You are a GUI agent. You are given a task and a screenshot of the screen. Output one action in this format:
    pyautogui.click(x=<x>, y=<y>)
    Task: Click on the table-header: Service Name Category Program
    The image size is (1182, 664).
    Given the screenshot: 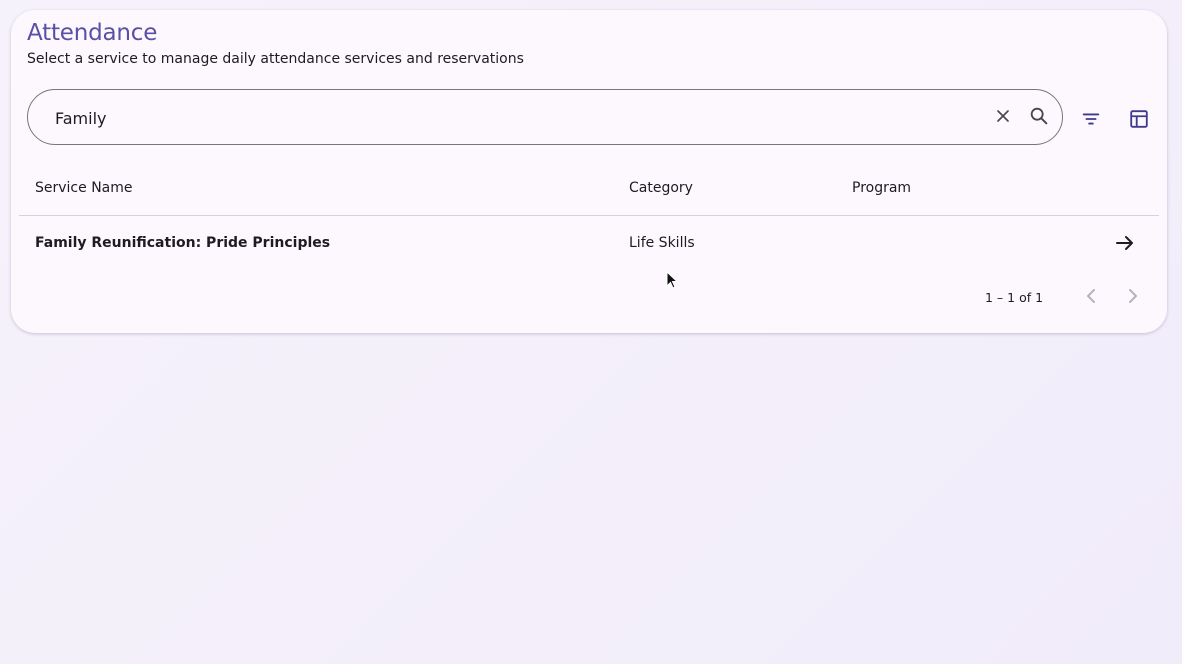 What is the action you would take?
    pyautogui.click(x=589, y=188)
    